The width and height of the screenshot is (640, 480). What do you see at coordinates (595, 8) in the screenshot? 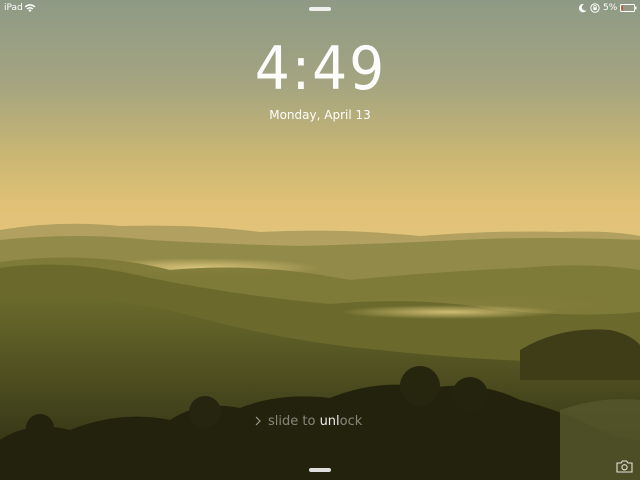
I see `rotation-lock-icon` at bounding box center [595, 8].